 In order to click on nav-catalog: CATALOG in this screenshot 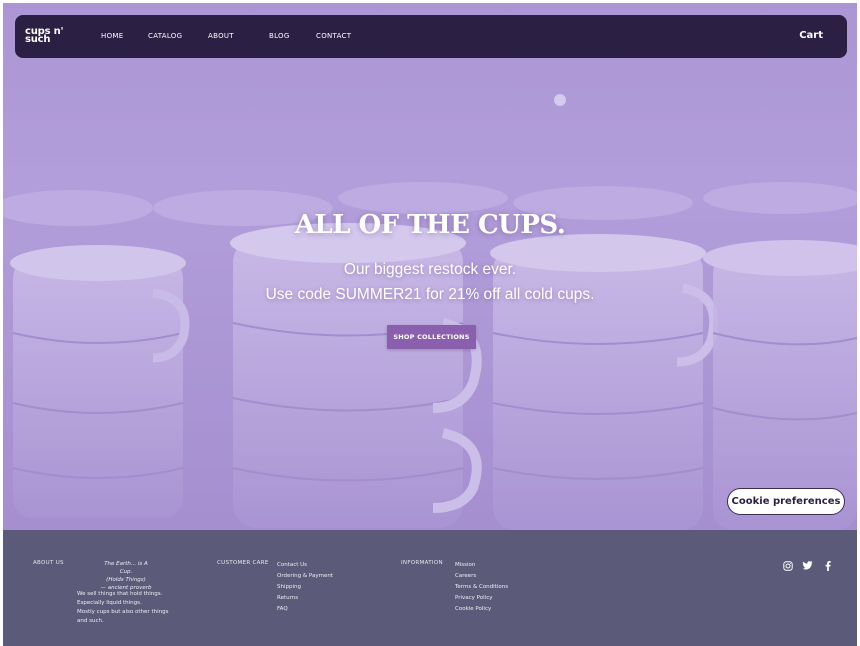, I will do `click(165, 36)`.